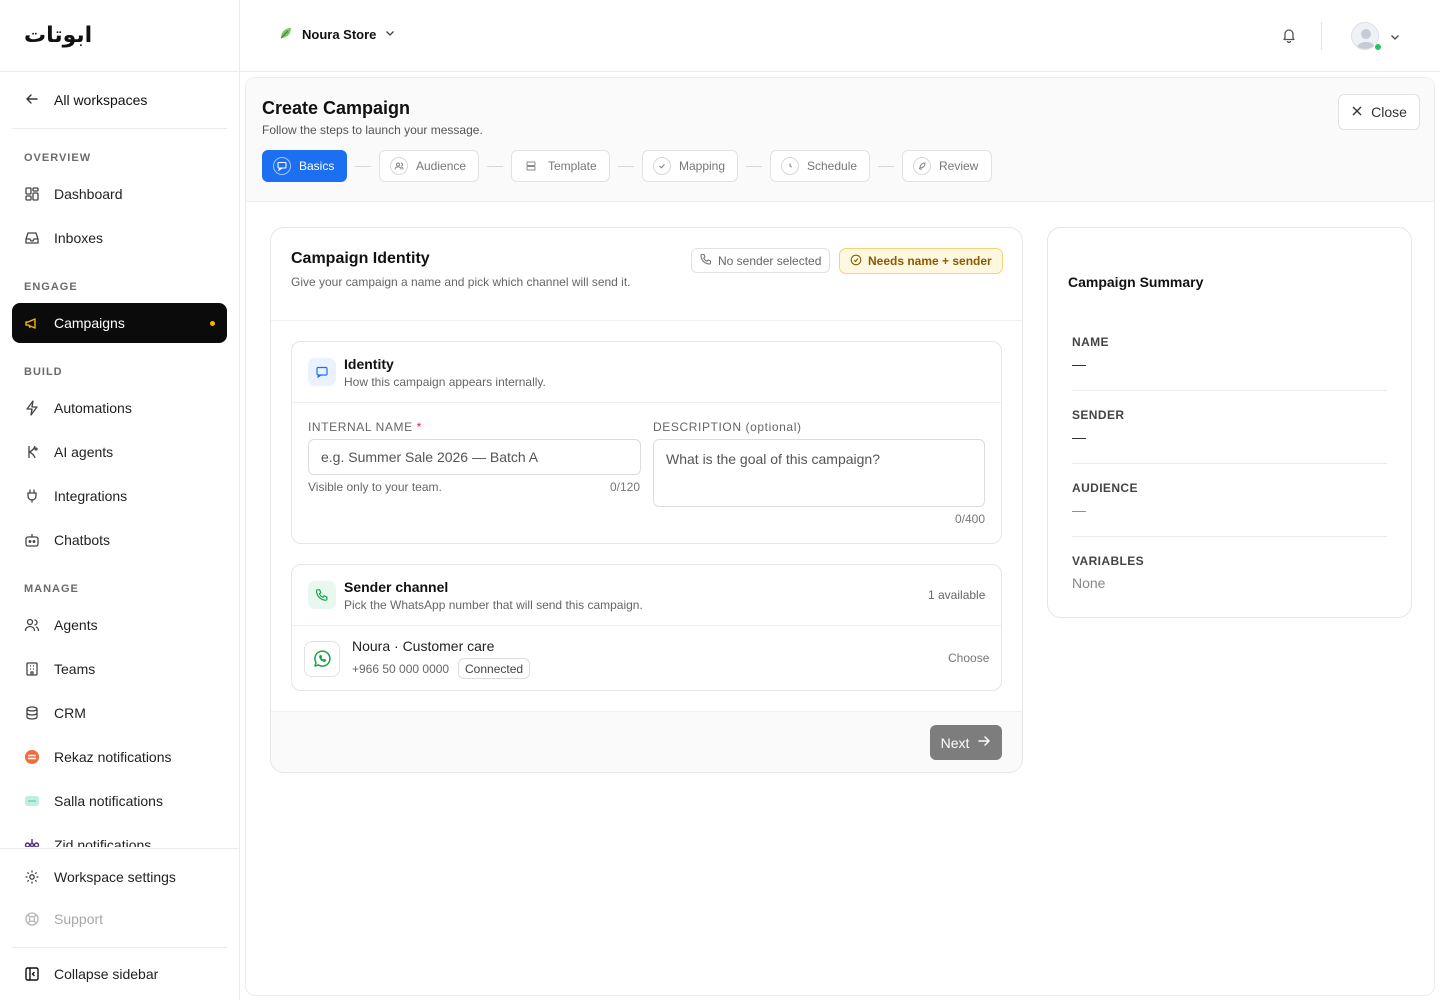 This screenshot has height=1000, width=1440. I want to click on choose-sender-button: Choose, so click(968, 658).